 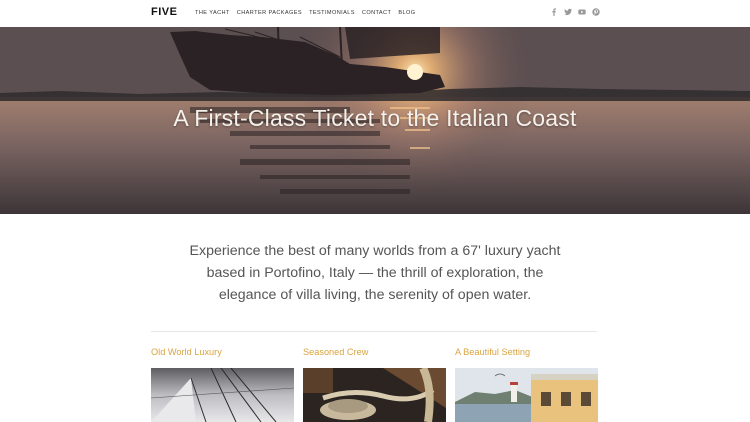 I want to click on section-divider, so click(x=374, y=331).